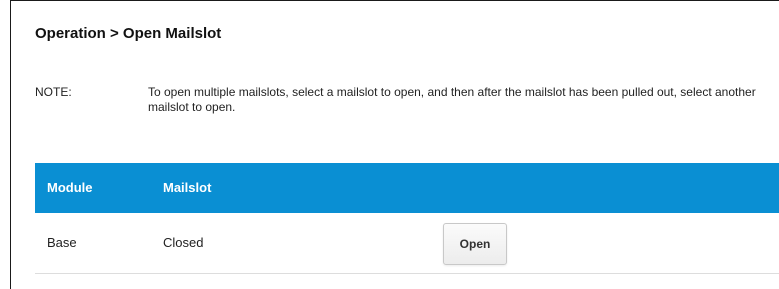  I want to click on column-header-module: Module, so click(70, 187).